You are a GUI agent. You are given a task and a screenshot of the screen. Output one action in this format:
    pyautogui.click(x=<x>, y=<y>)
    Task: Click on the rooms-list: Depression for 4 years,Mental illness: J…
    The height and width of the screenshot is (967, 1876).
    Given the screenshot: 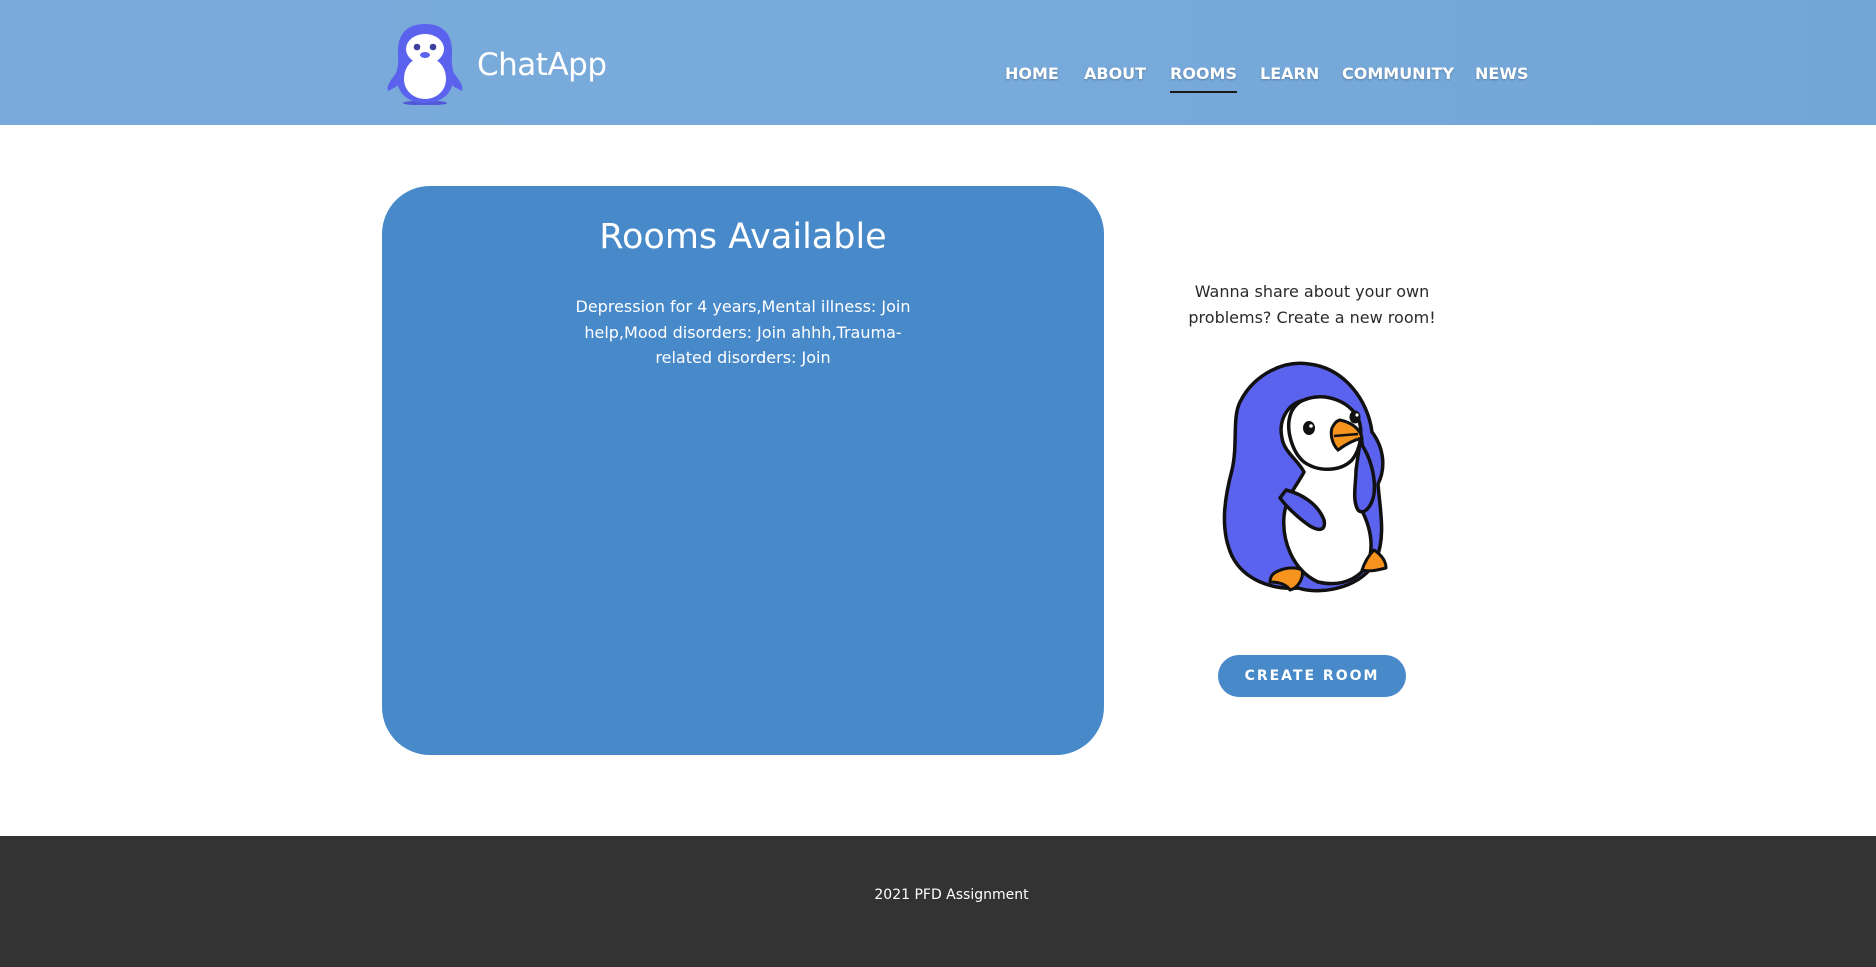 What is the action you would take?
    pyautogui.click(x=743, y=332)
    